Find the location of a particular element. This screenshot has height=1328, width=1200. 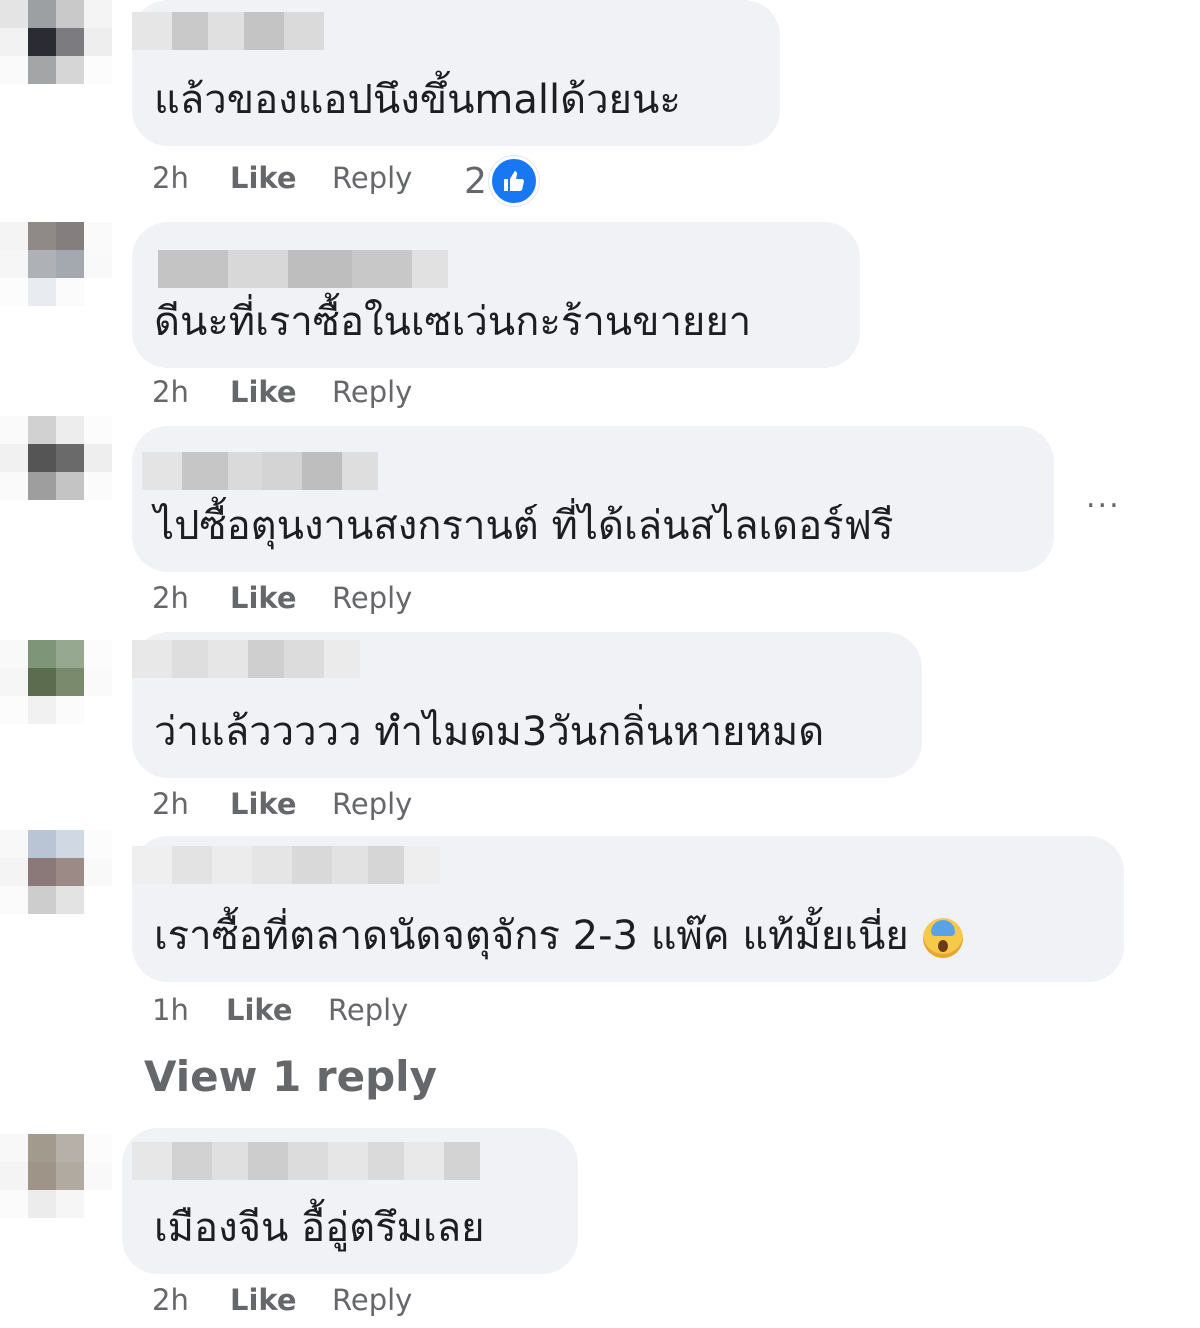

comment-actions: 1h Like Reply is located at coordinates (280, 1010).